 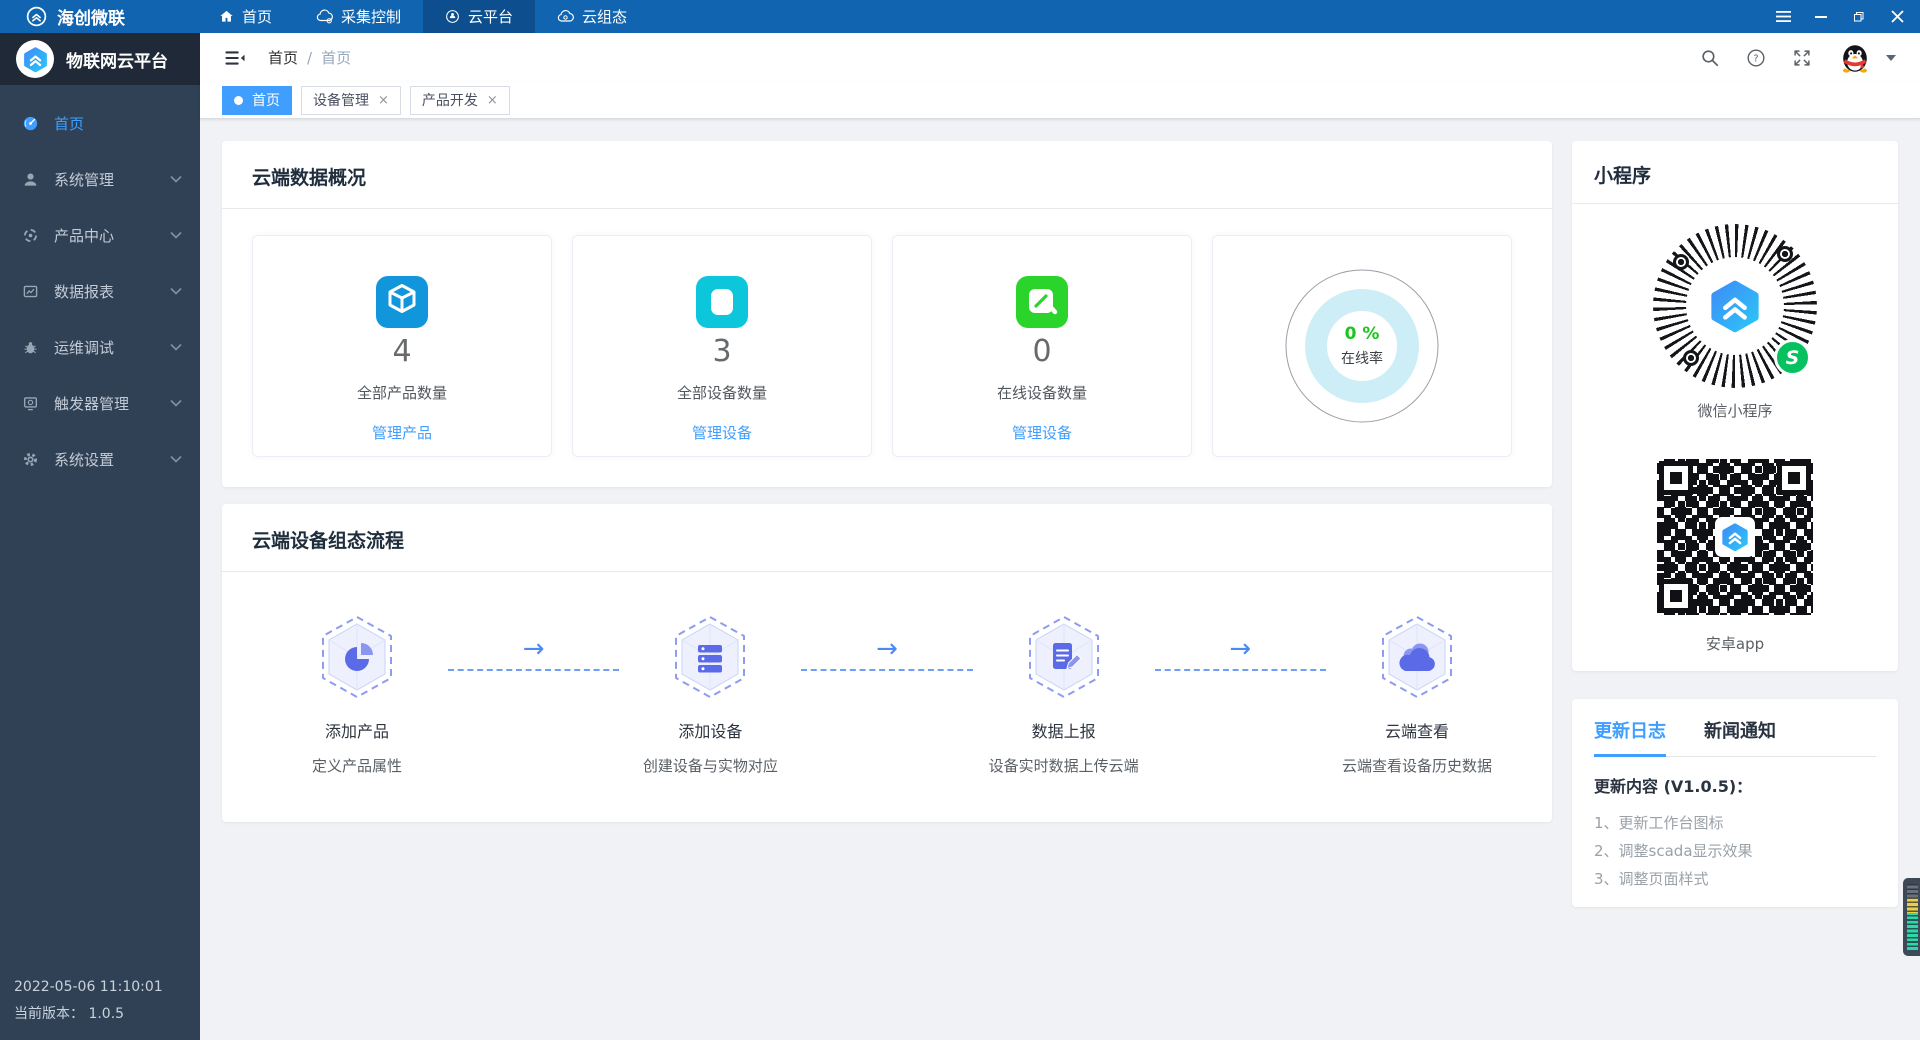 I want to click on header-actions: ?, so click(x=1798, y=58).